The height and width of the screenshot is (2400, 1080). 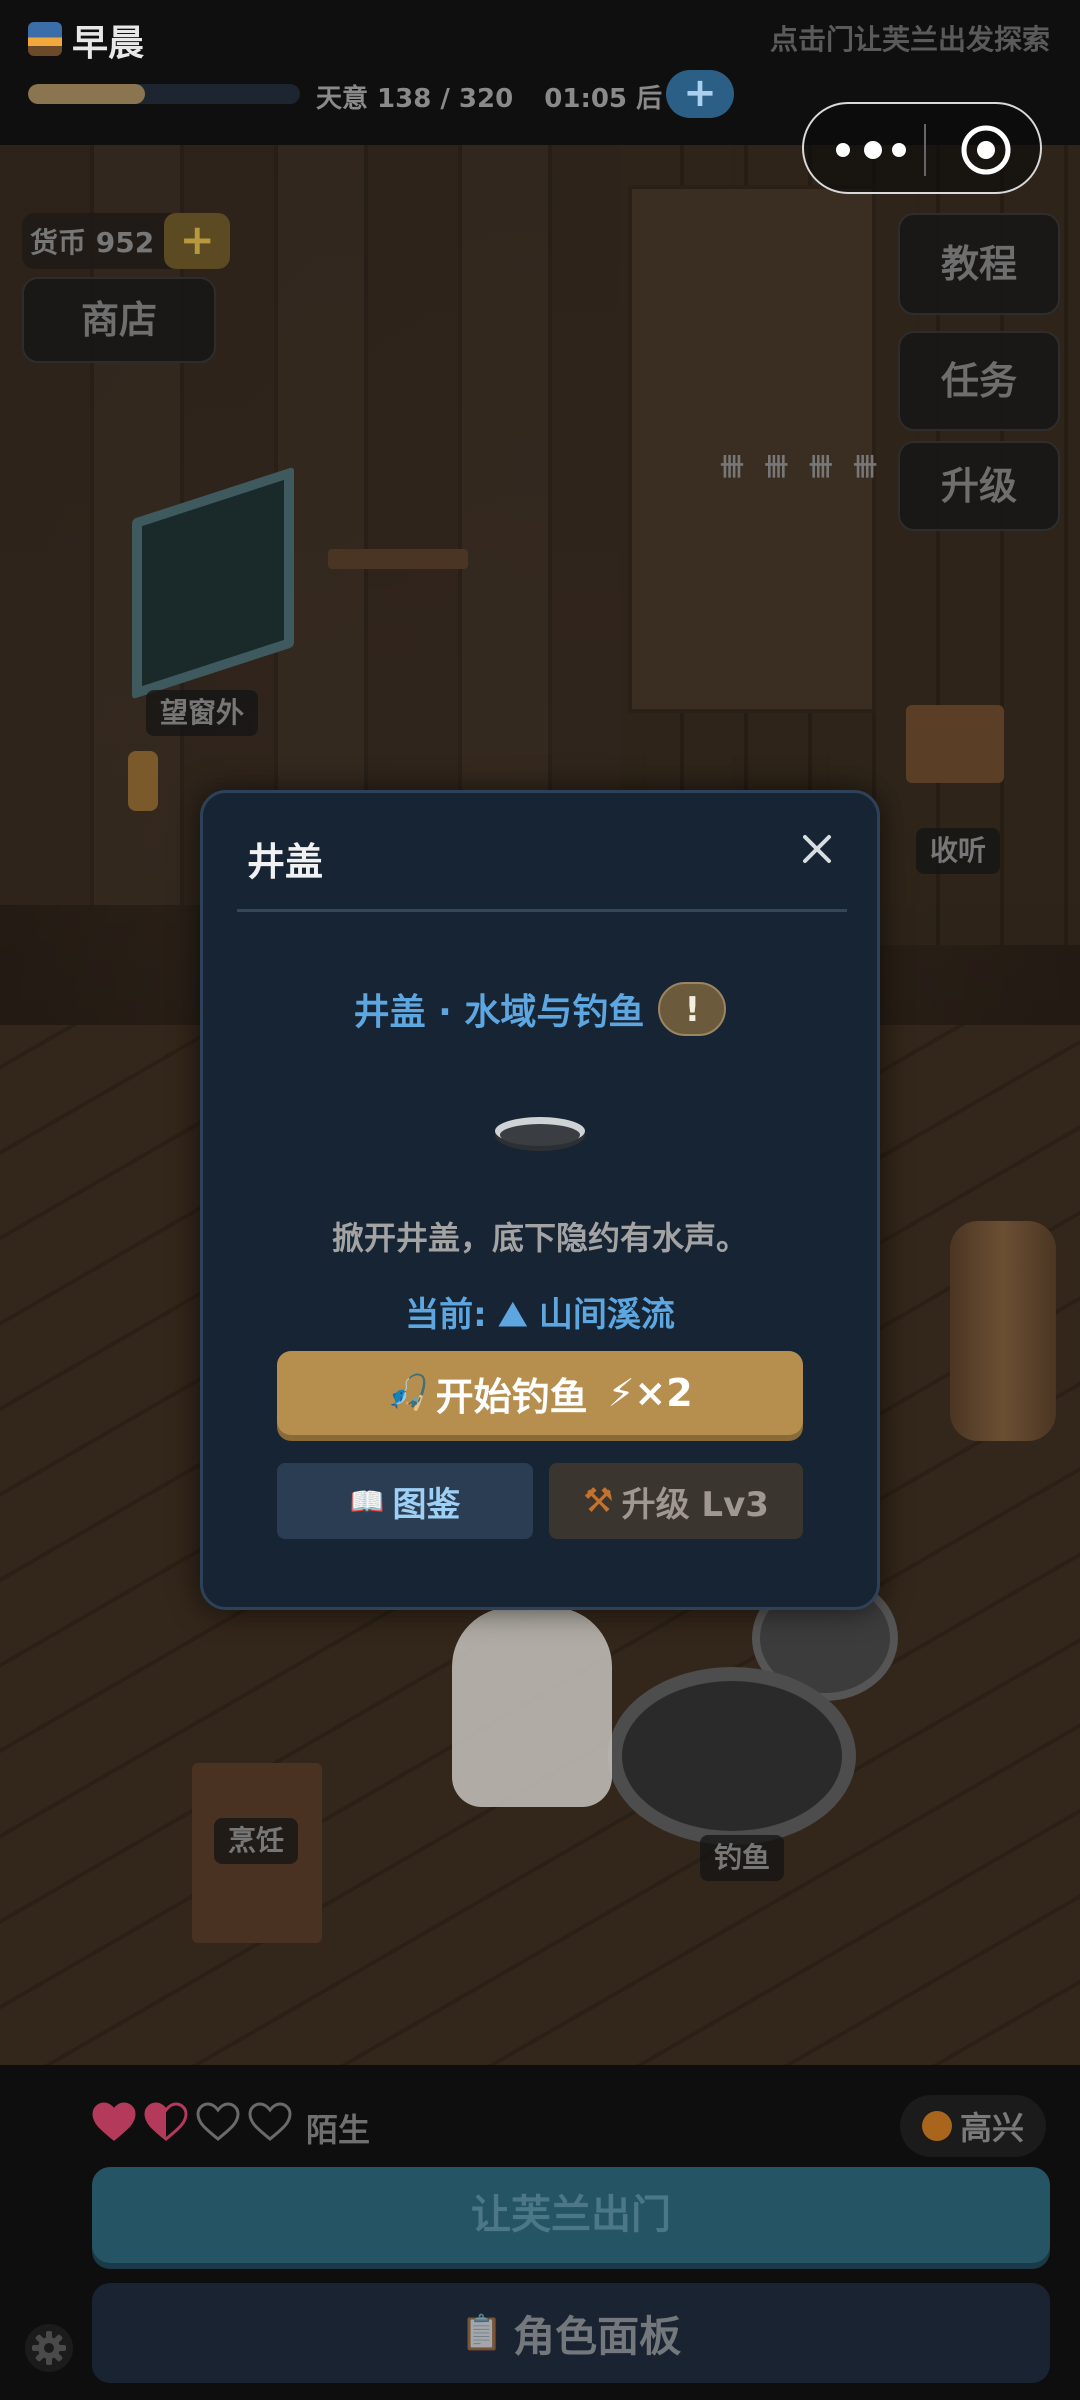 I want to click on stamina-bar, so click(x=164, y=94).